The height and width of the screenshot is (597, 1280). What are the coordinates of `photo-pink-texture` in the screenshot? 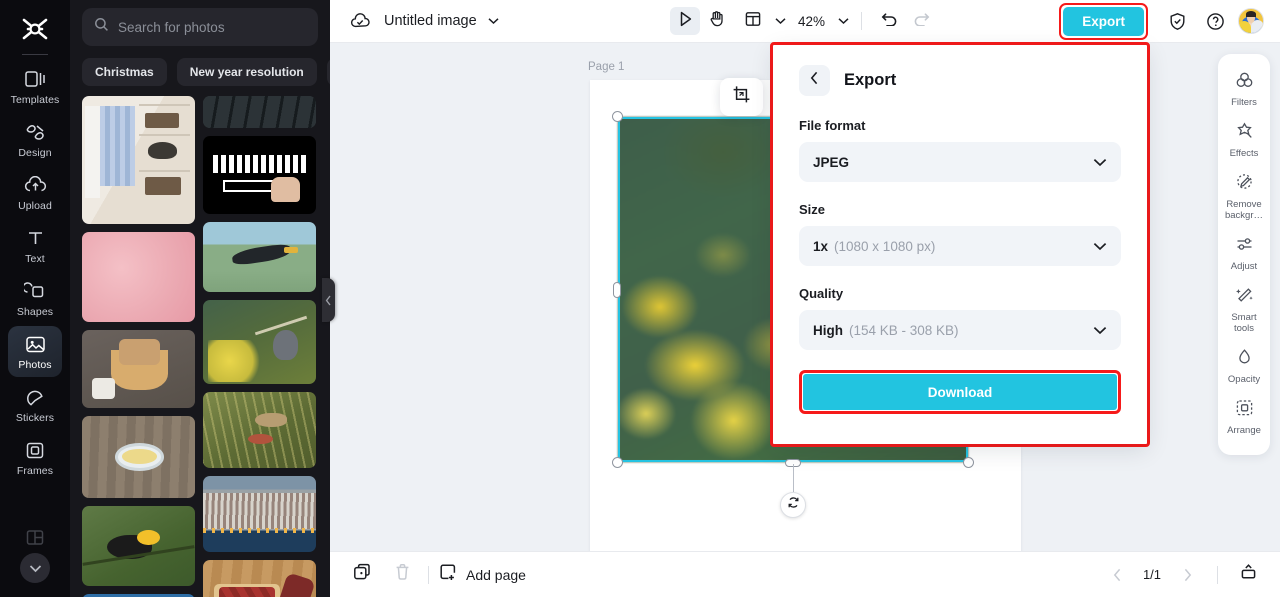 It's located at (138, 277).